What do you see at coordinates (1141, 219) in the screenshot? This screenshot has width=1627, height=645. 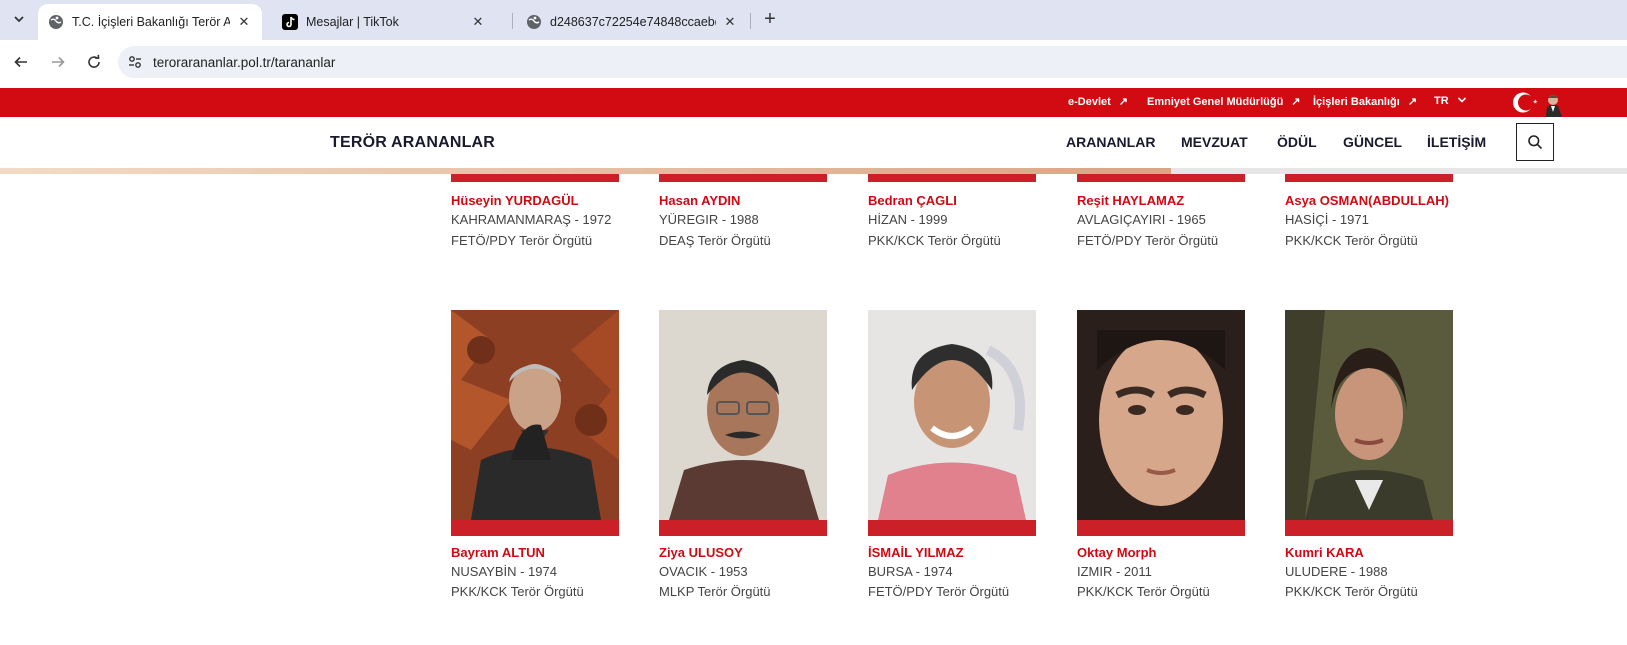 I see `suspect-birthplace-year: AVLAGIÇAYIRI - 1965` at bounding box center [1141, 219].